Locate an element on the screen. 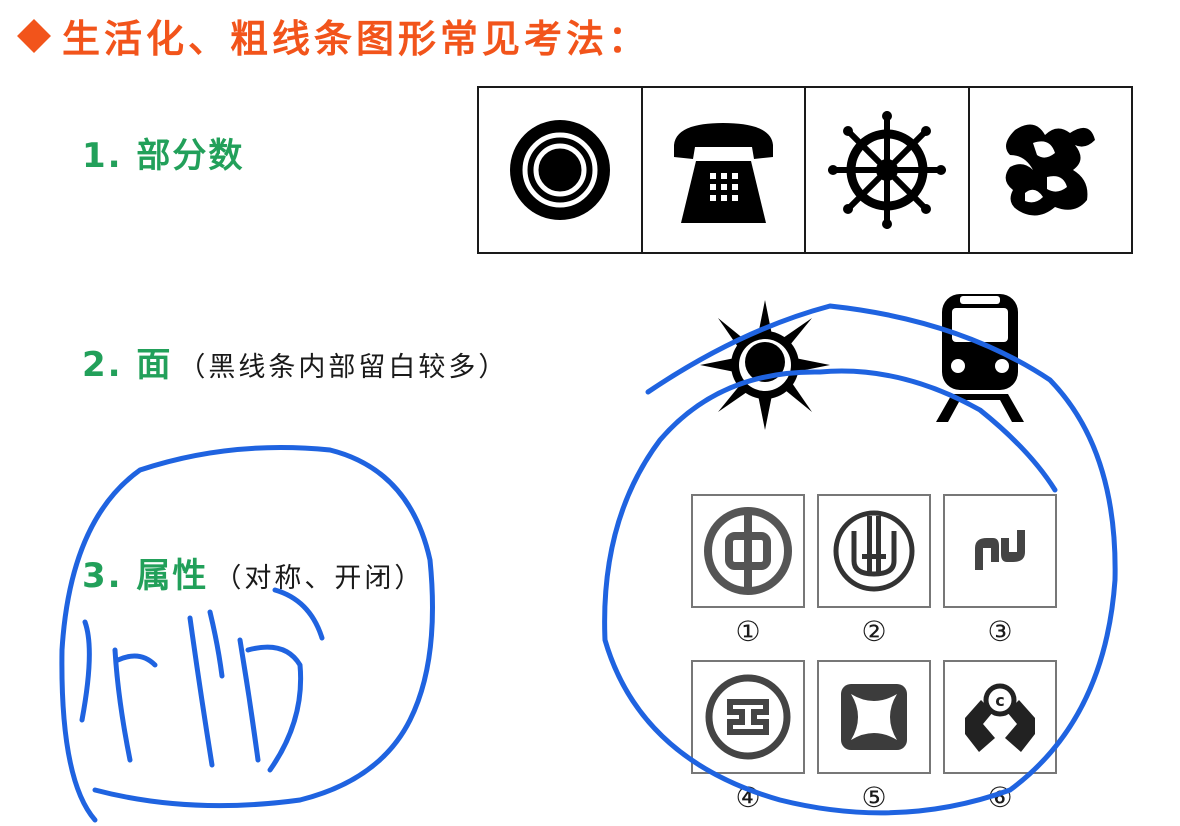  logo-number-3: ③ is located at coordinates (1000, 631).